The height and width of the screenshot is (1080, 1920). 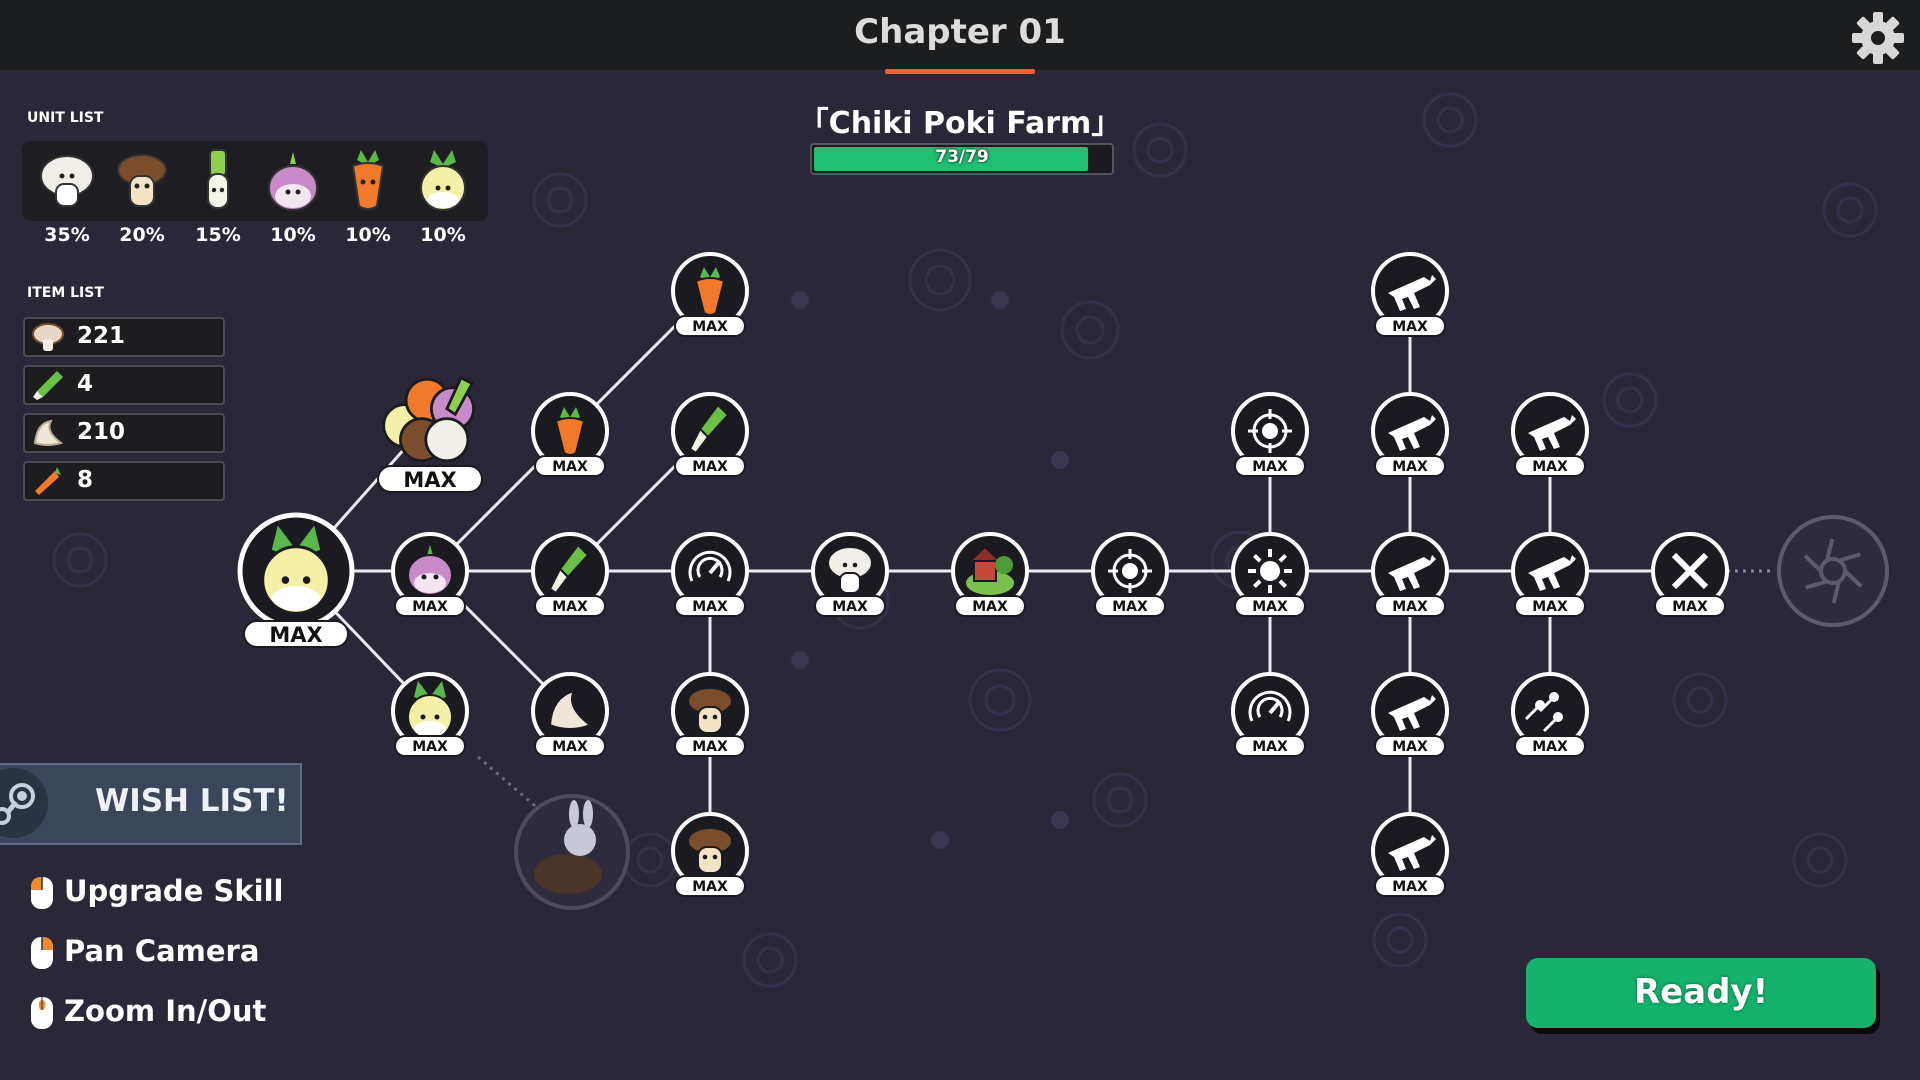 What do you see at coordinates (1410, 714) in the screenshot?
I see `skill-node-gunA4: MAX` at bounding box center [1410, 714].